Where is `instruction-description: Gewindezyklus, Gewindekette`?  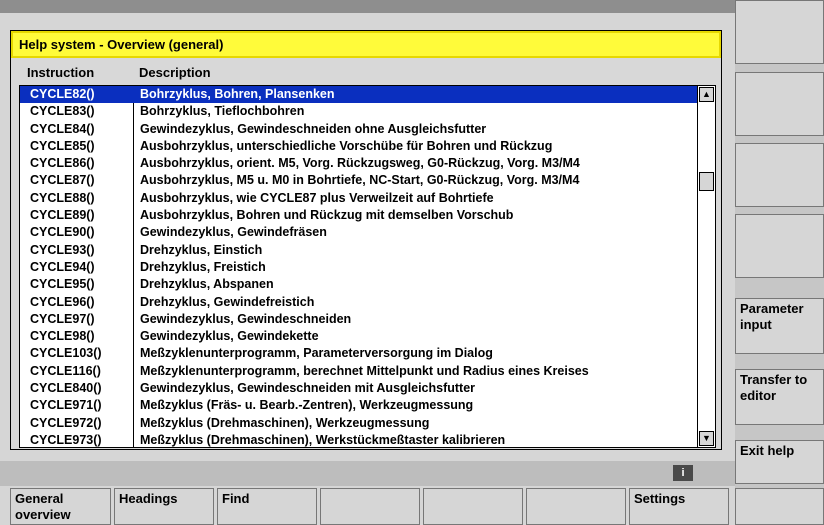
instruction-description: Gewindezyklus, Gewindekette is located at coordinates (229, 336).